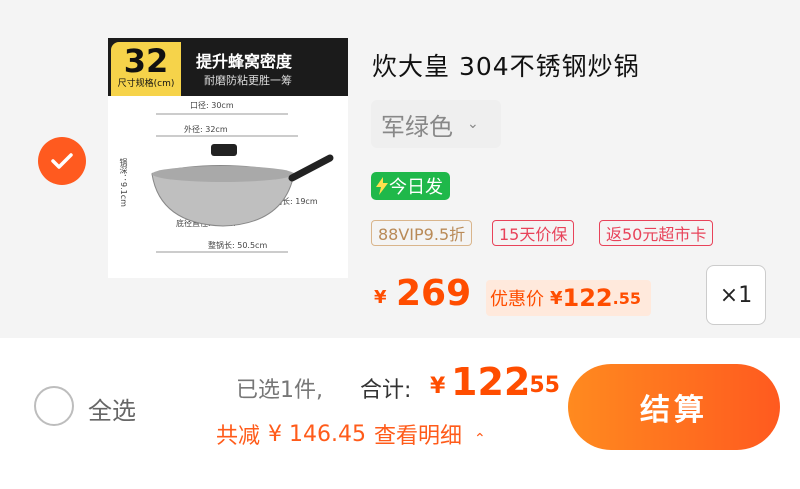  What do you see at coordinates (626, 298) in the screenshot?
I see `promo-decimal: .55` at bounding box center [626, 298].